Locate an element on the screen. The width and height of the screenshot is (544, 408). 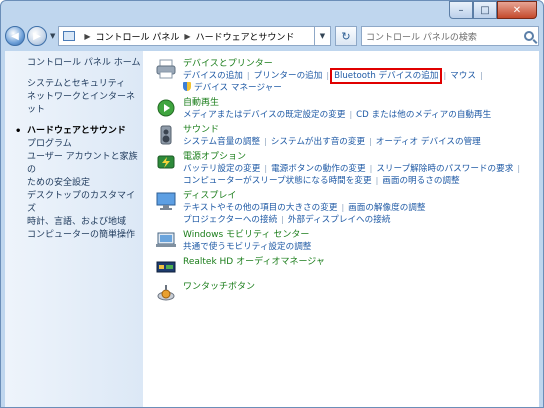
search-icon is located at coordinates (529, 36).